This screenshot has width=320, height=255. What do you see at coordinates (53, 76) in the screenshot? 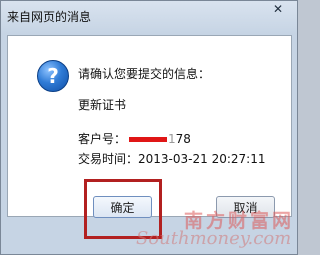
I see `question-icon: ?` at bounding box center [53, 76].